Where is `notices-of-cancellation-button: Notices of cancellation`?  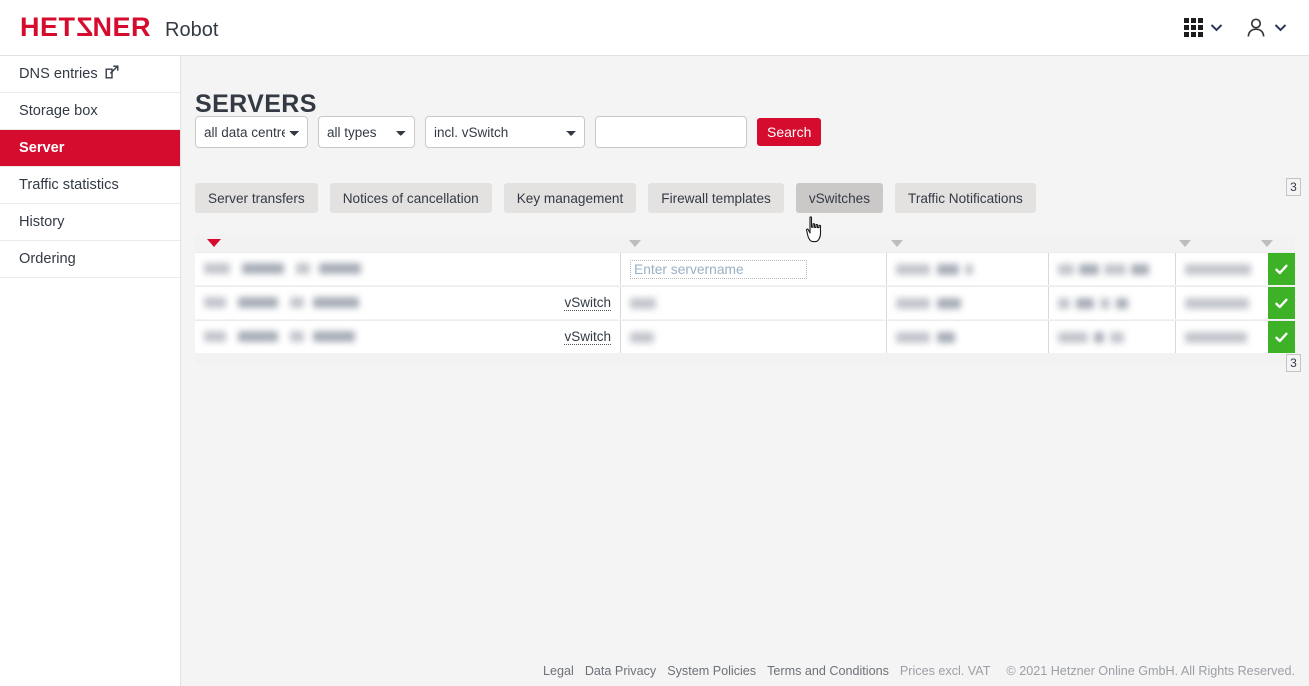
notices-of-cancellation-button: Notices of cancellation is located at coordinates (410, 198).